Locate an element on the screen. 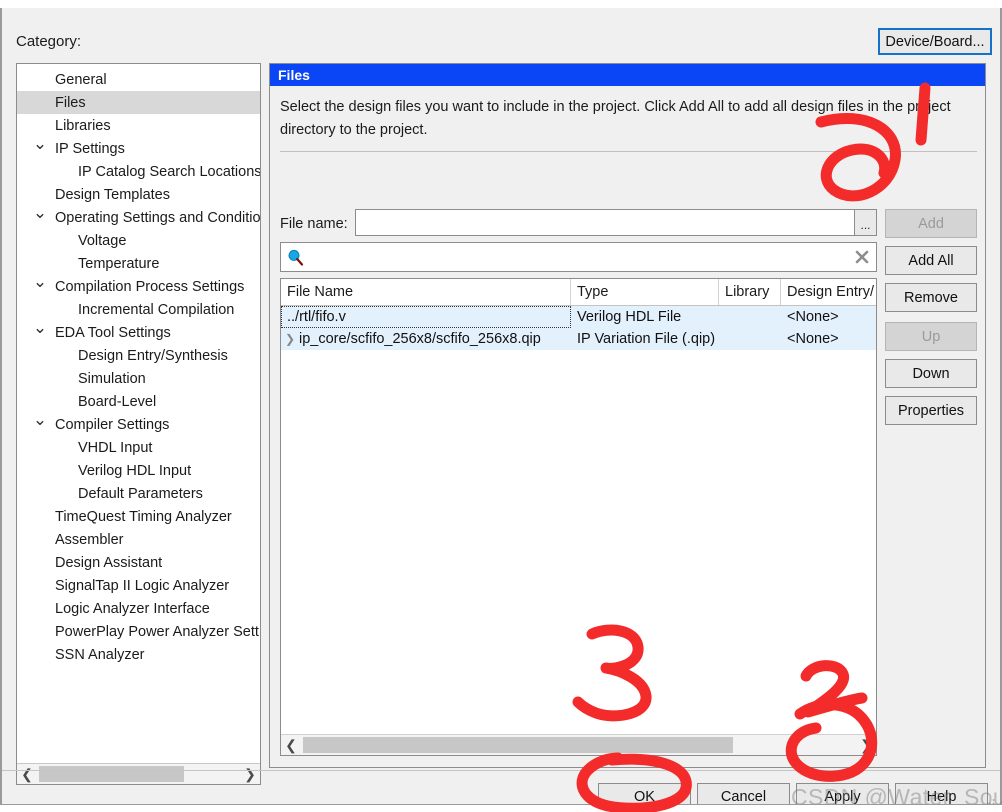 This screenshot has height=812, width=1002. sidebar-item-default-parameters: Default Parameters is located at coordinates (138, 493).